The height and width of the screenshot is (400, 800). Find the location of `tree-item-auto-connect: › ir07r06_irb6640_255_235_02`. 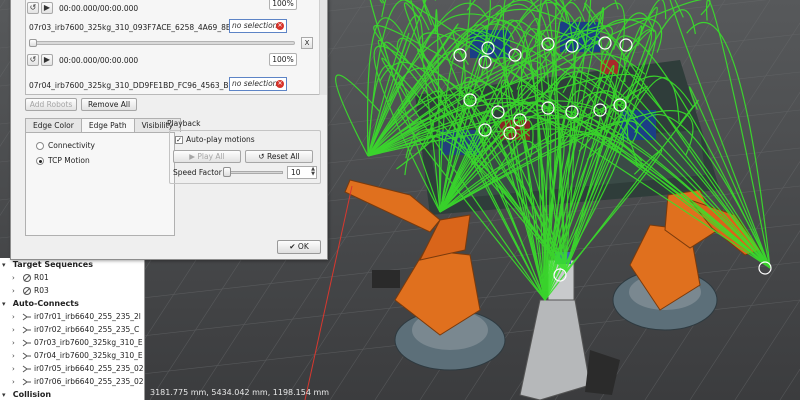

tree-item-auto-connect: › ir07r06_irb6640_255_235_02 is located at coordinates (72, 381).